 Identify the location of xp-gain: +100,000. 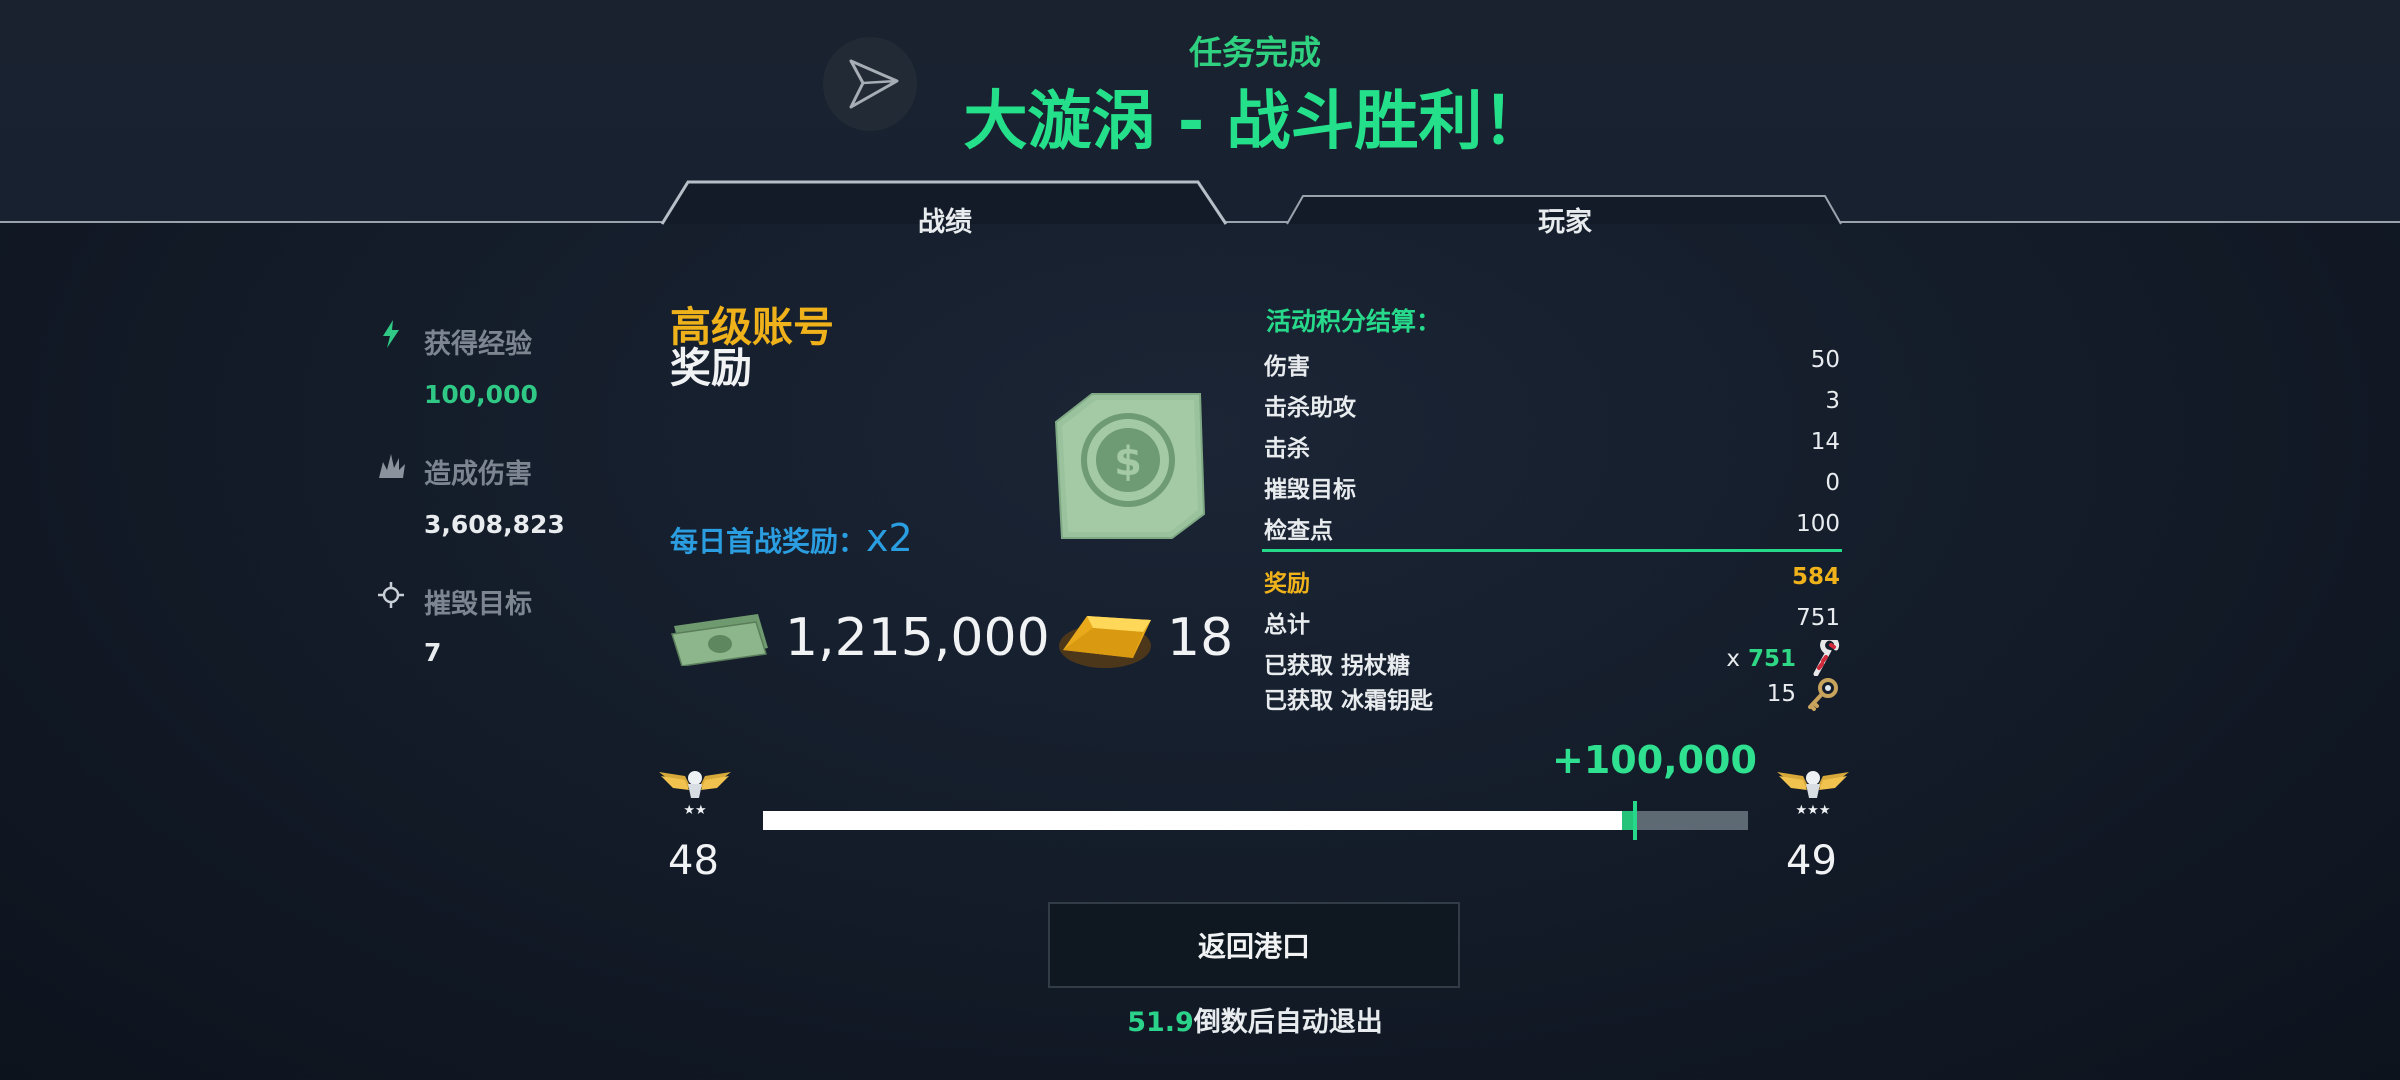
(1654, 760).